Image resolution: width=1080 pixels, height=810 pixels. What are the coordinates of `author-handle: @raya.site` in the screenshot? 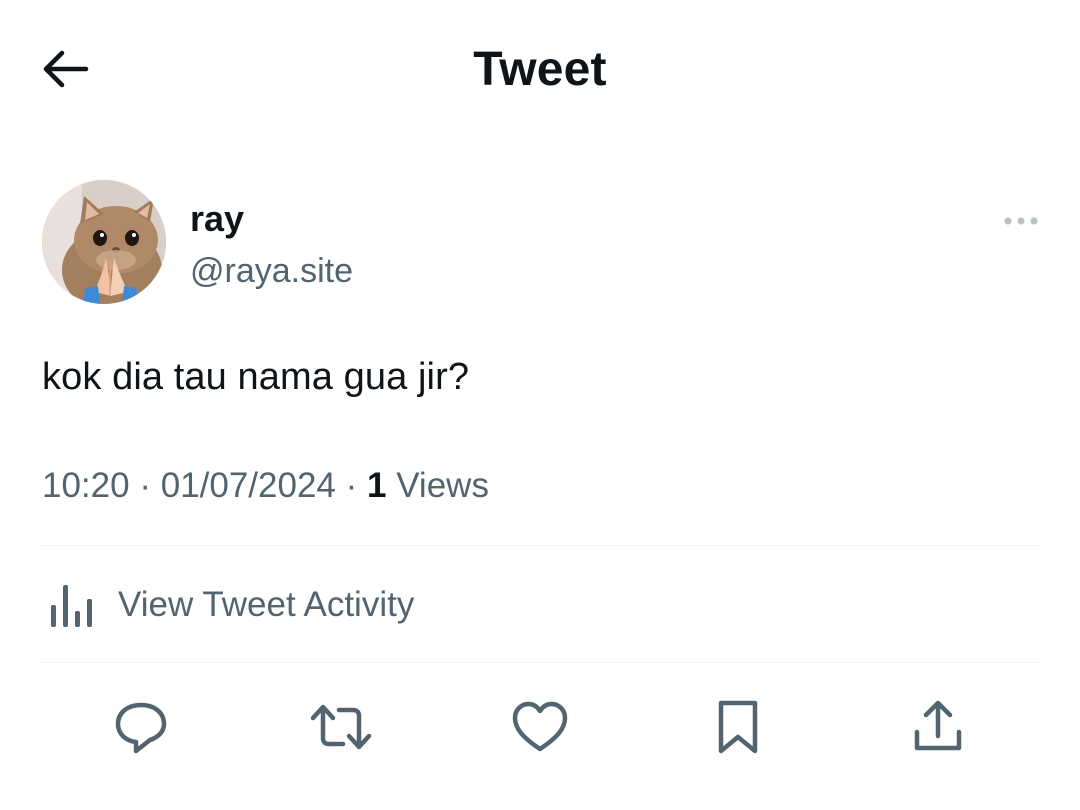 It's located at (271, 271).